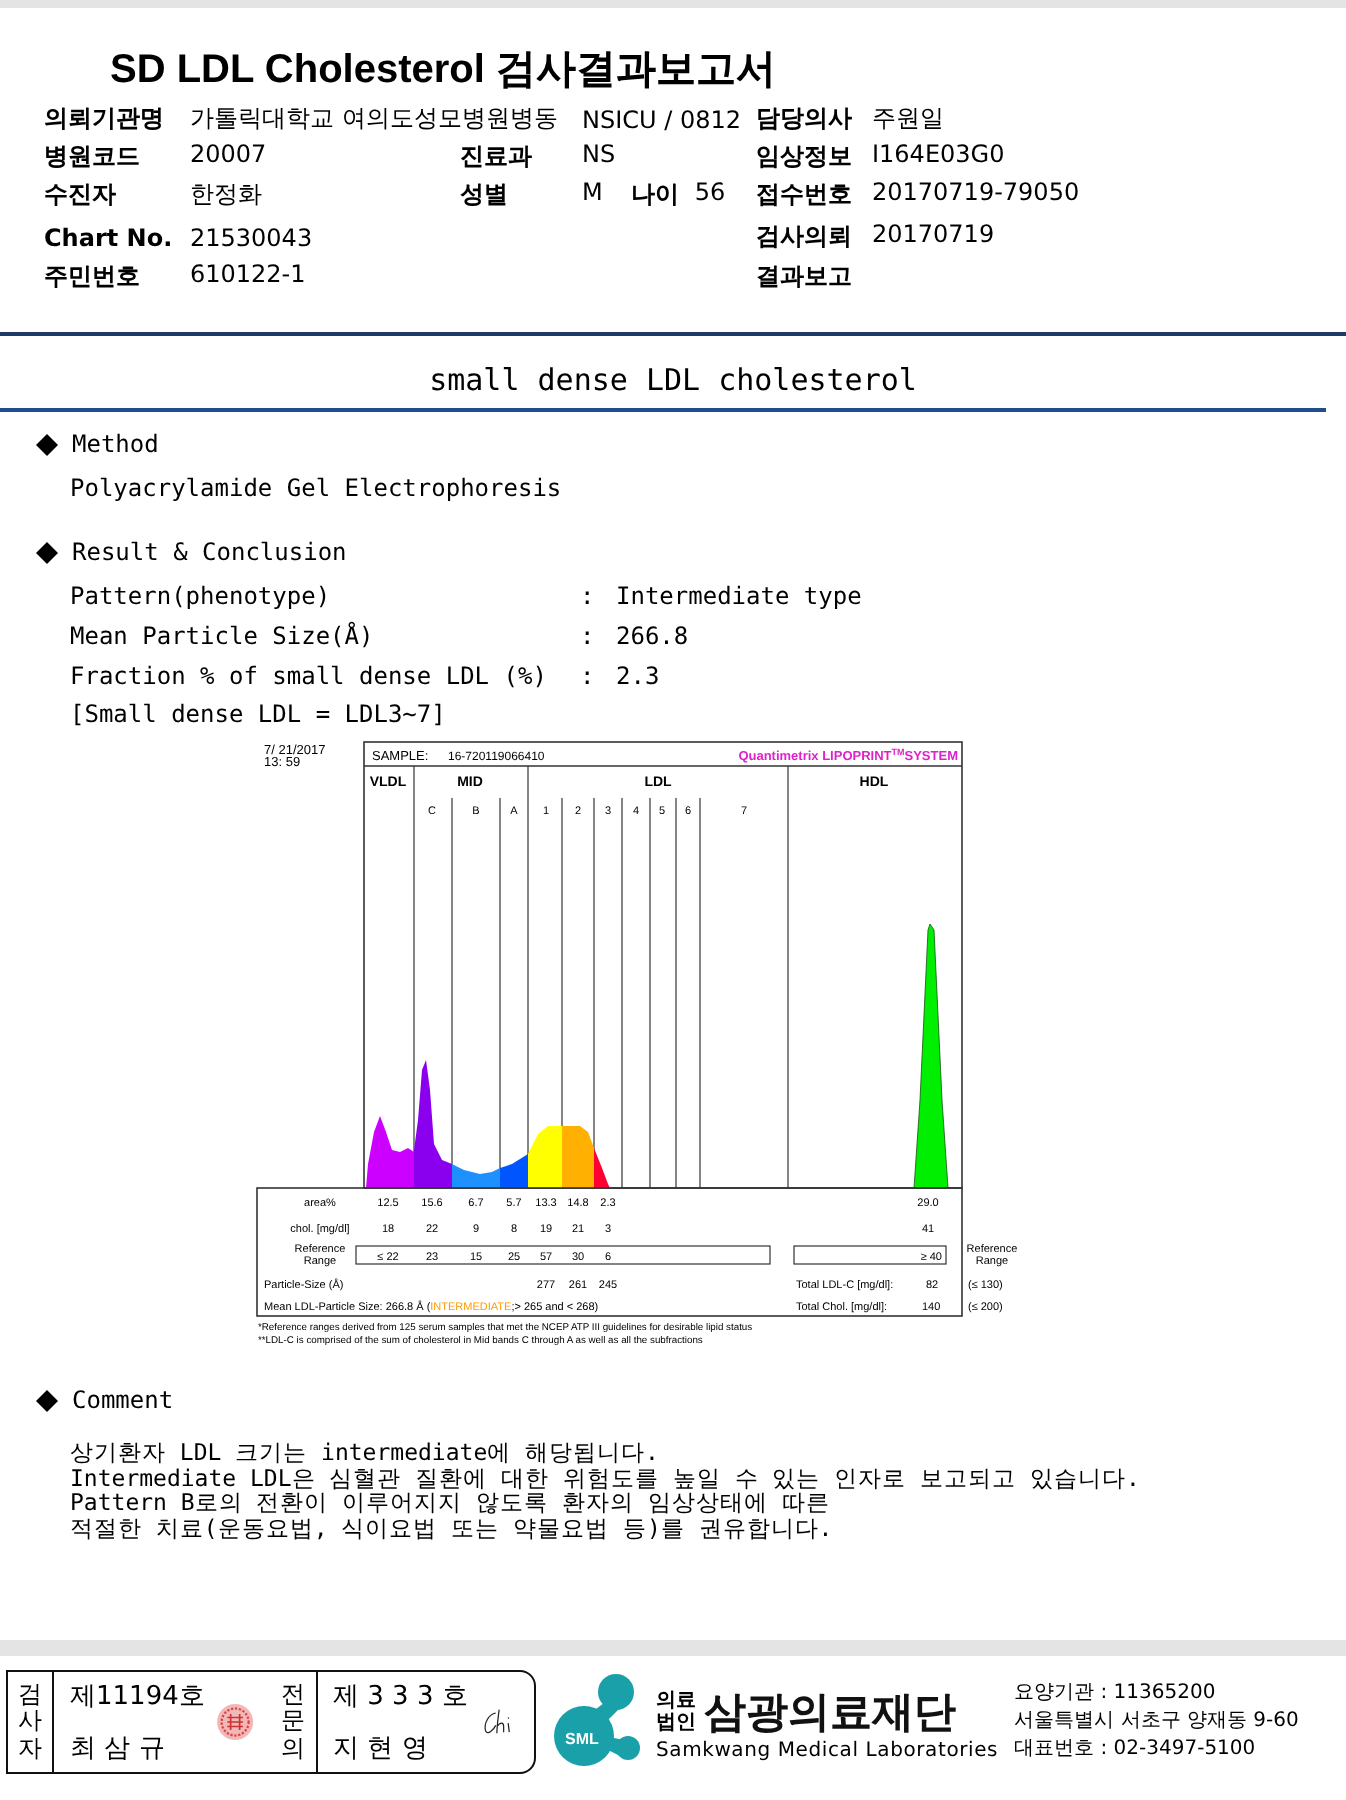  What do you see at coordinates (805, 119) in the screenshot?
I see `field-label: 담당의사` at bounding box center [805, 119].